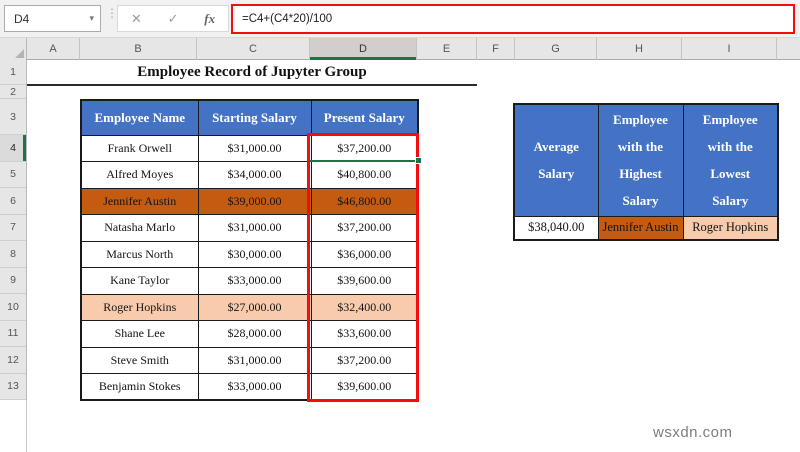 This screenshot has width=800, height=452. What do you see at coordinates (418, 160) in the screenshot?
I see `fill-handle` at bounding box center [418, 160].